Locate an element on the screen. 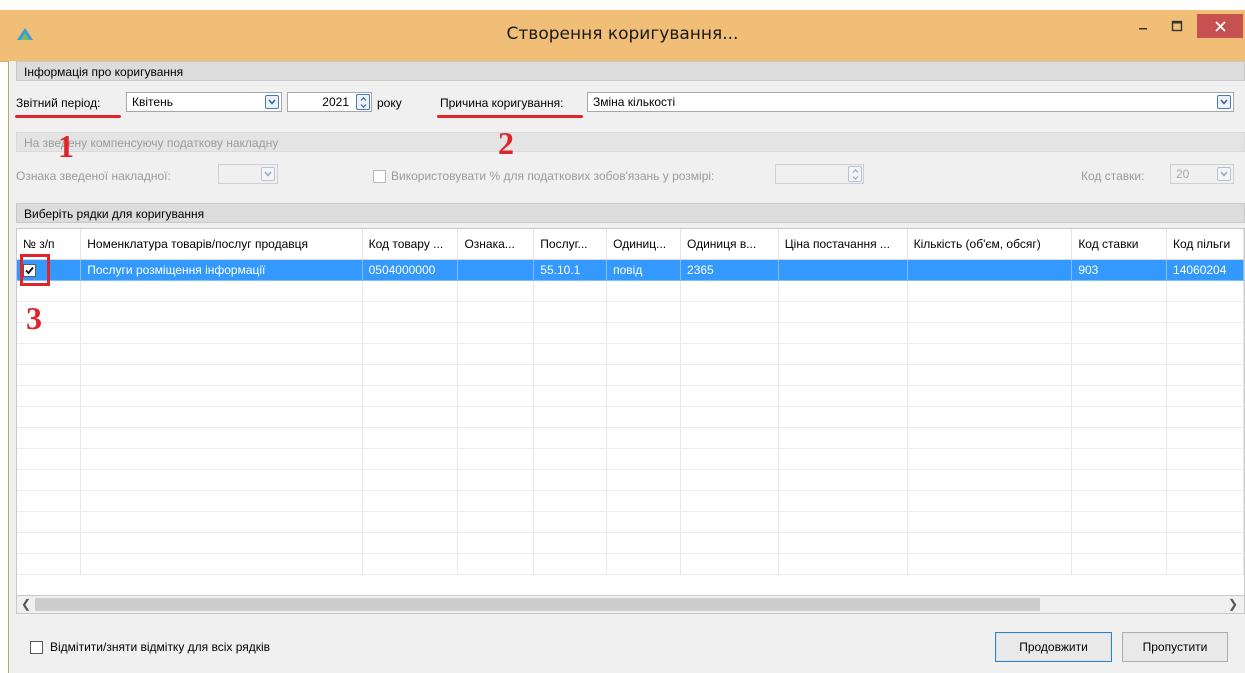  scroll-right-icon: ❯ is located at coordinates (1233, 604).